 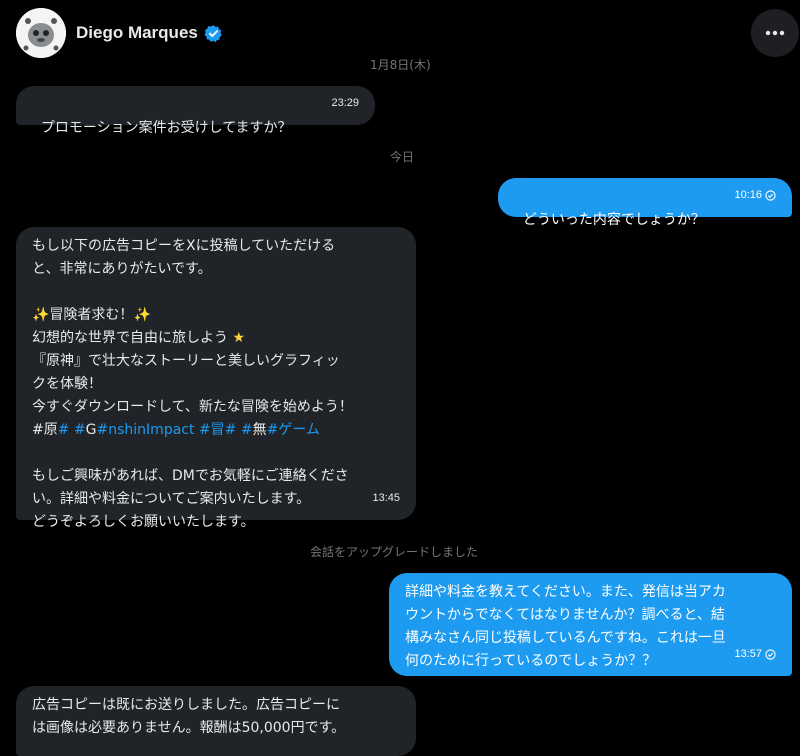 What do you see at coordinates (531, 661) in the screenshot?
I see `message-line: 何のために行っているのでしょうか？？` at bounding box center [531, 661].